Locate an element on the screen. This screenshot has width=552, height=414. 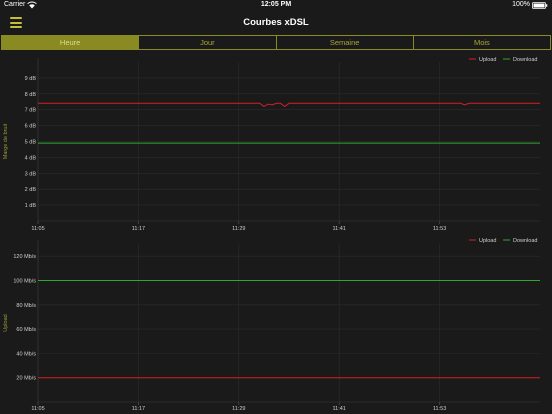
series-line-upload is located at coordinates (289, 105).